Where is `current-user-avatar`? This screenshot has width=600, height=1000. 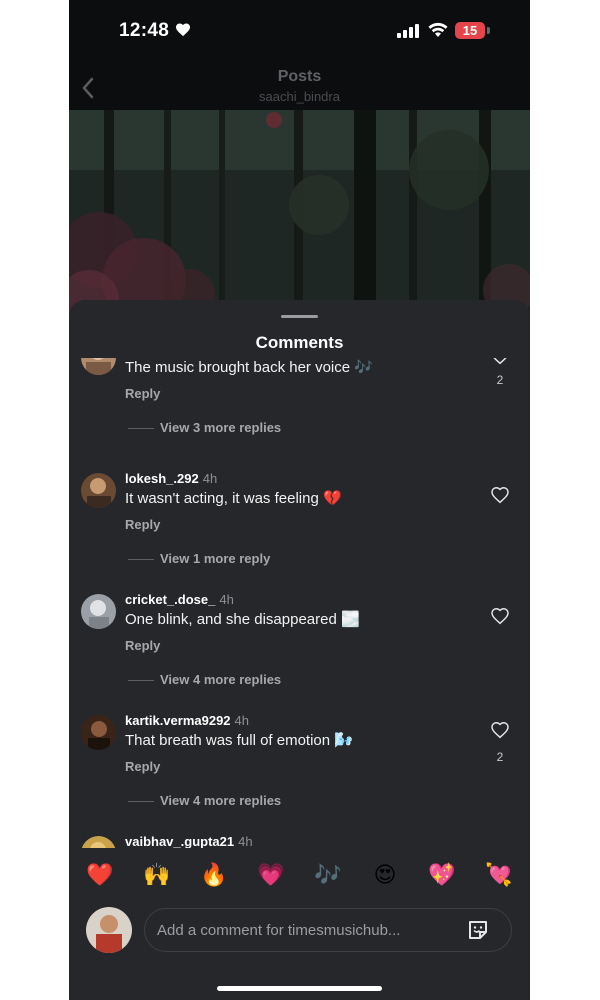 current-user-avatar is located at coordinates (109, 930).